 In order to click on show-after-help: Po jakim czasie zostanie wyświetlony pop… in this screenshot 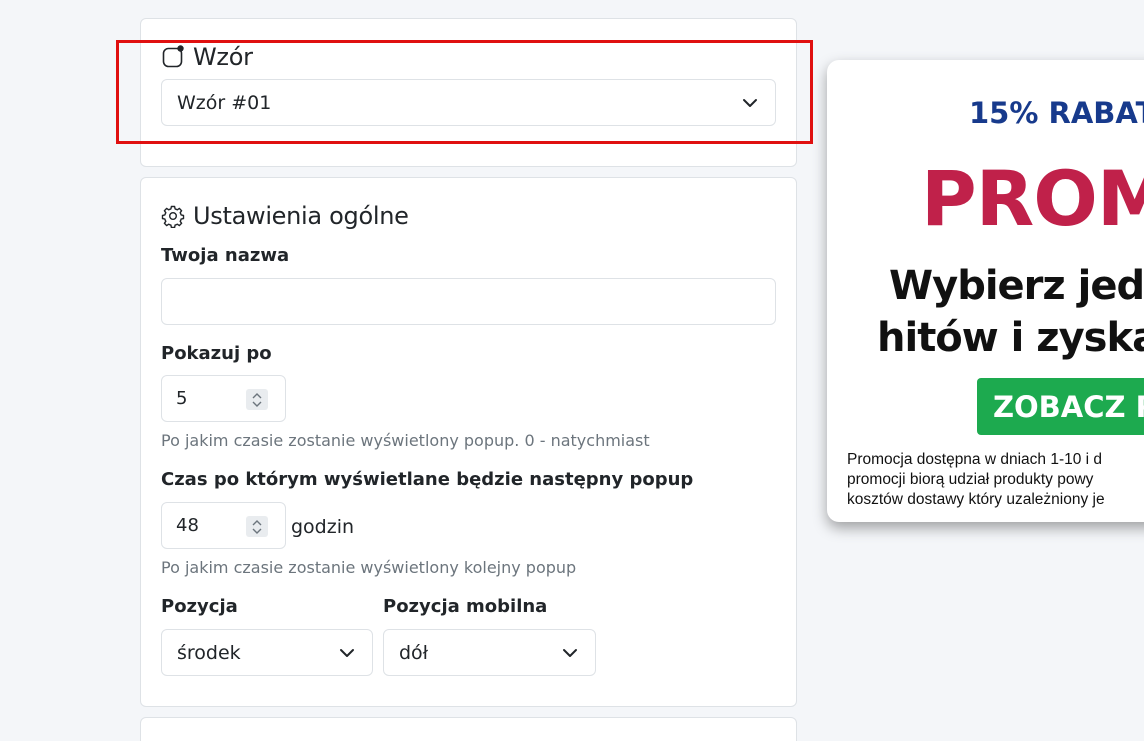, I will do `click(405, 440)`.